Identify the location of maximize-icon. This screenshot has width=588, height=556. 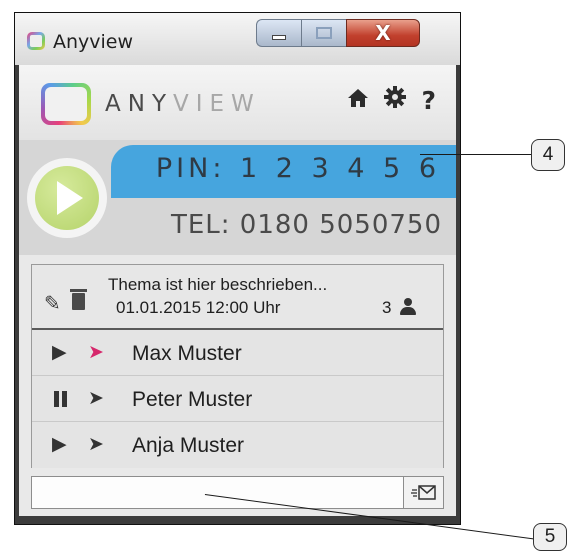
(324, 33).